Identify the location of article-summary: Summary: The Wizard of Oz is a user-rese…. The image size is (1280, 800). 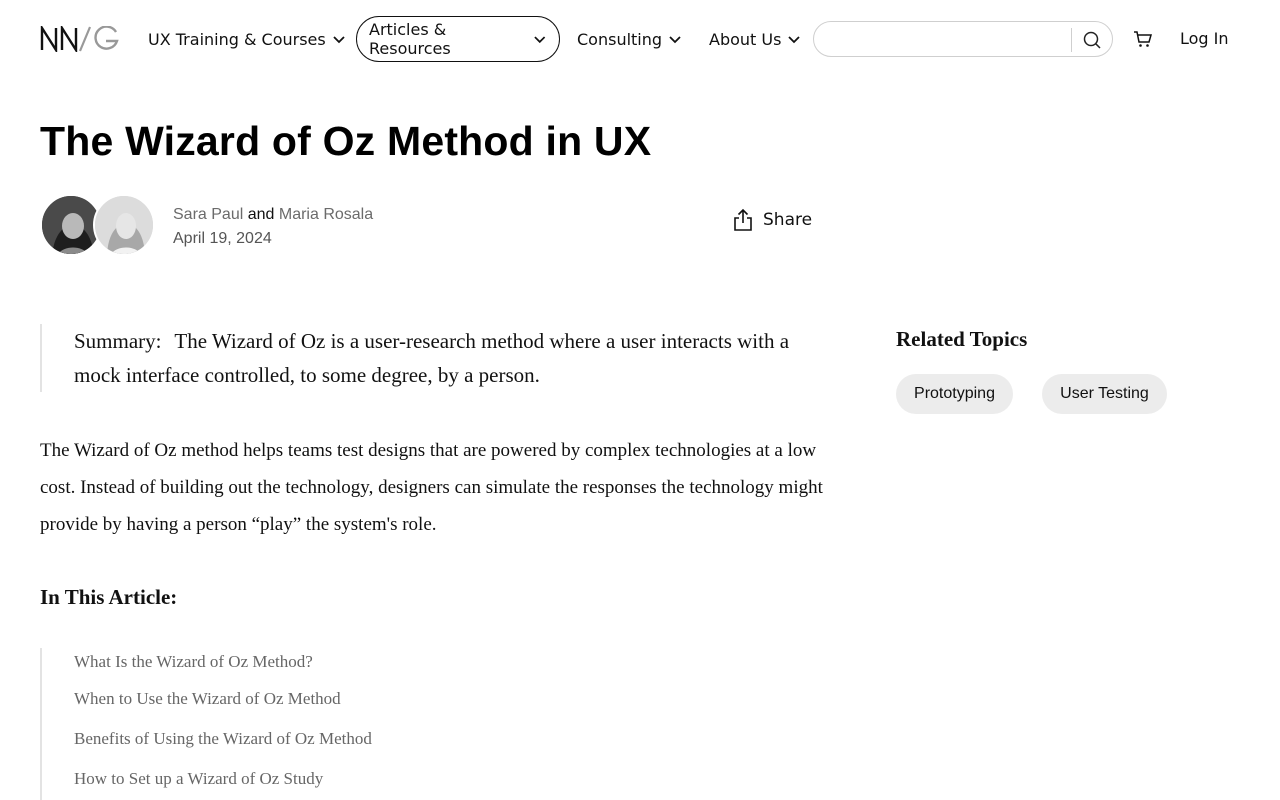
(440, 358).